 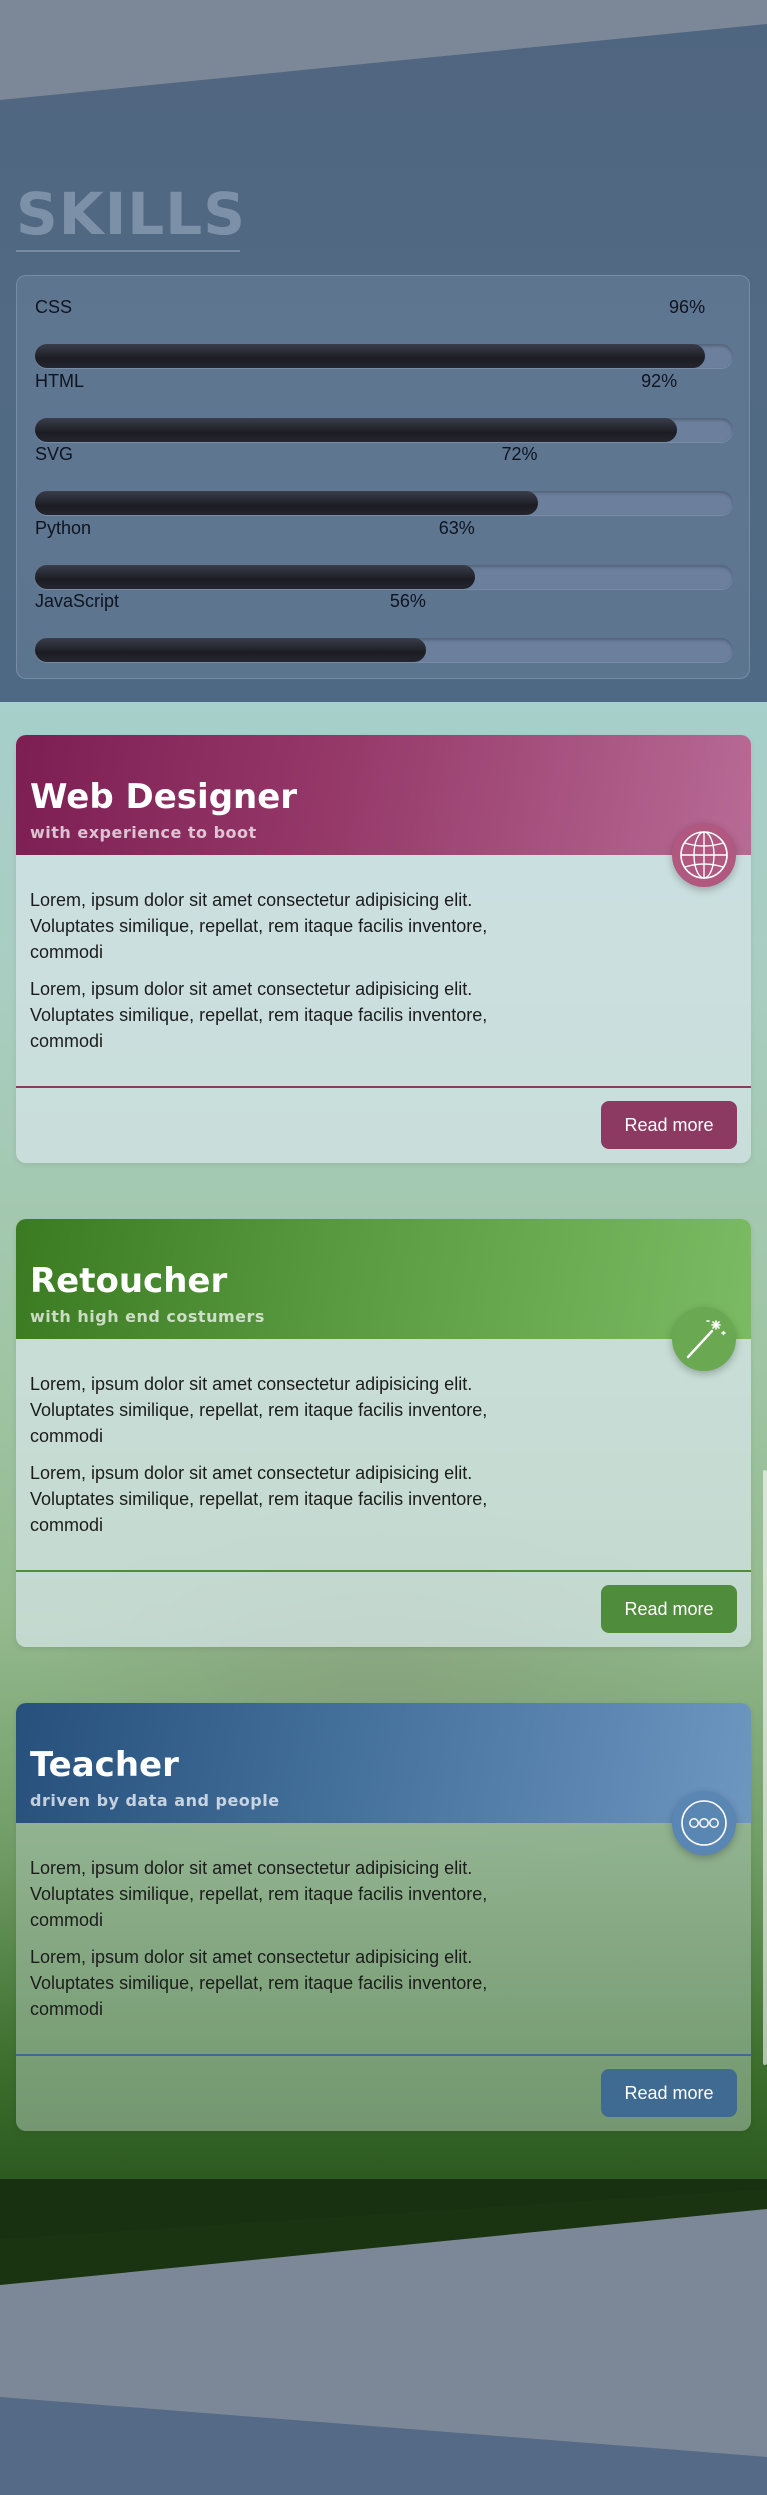 What do you see at coordinates (63, 528) in the screenshot?
I see `skill-name: Python` at bounding box center [63, 528].